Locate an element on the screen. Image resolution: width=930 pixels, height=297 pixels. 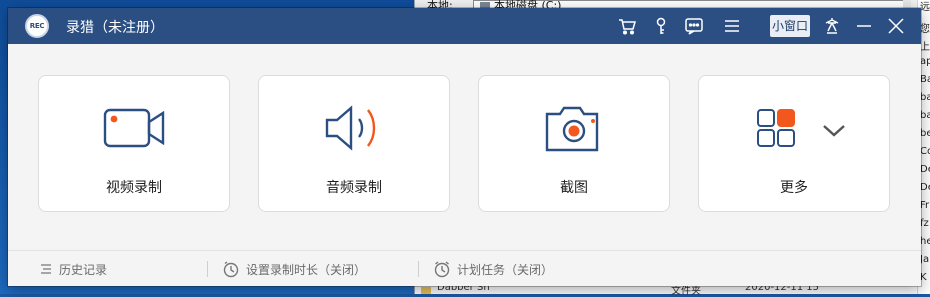
list-icon is located at coordinates (46, 269).